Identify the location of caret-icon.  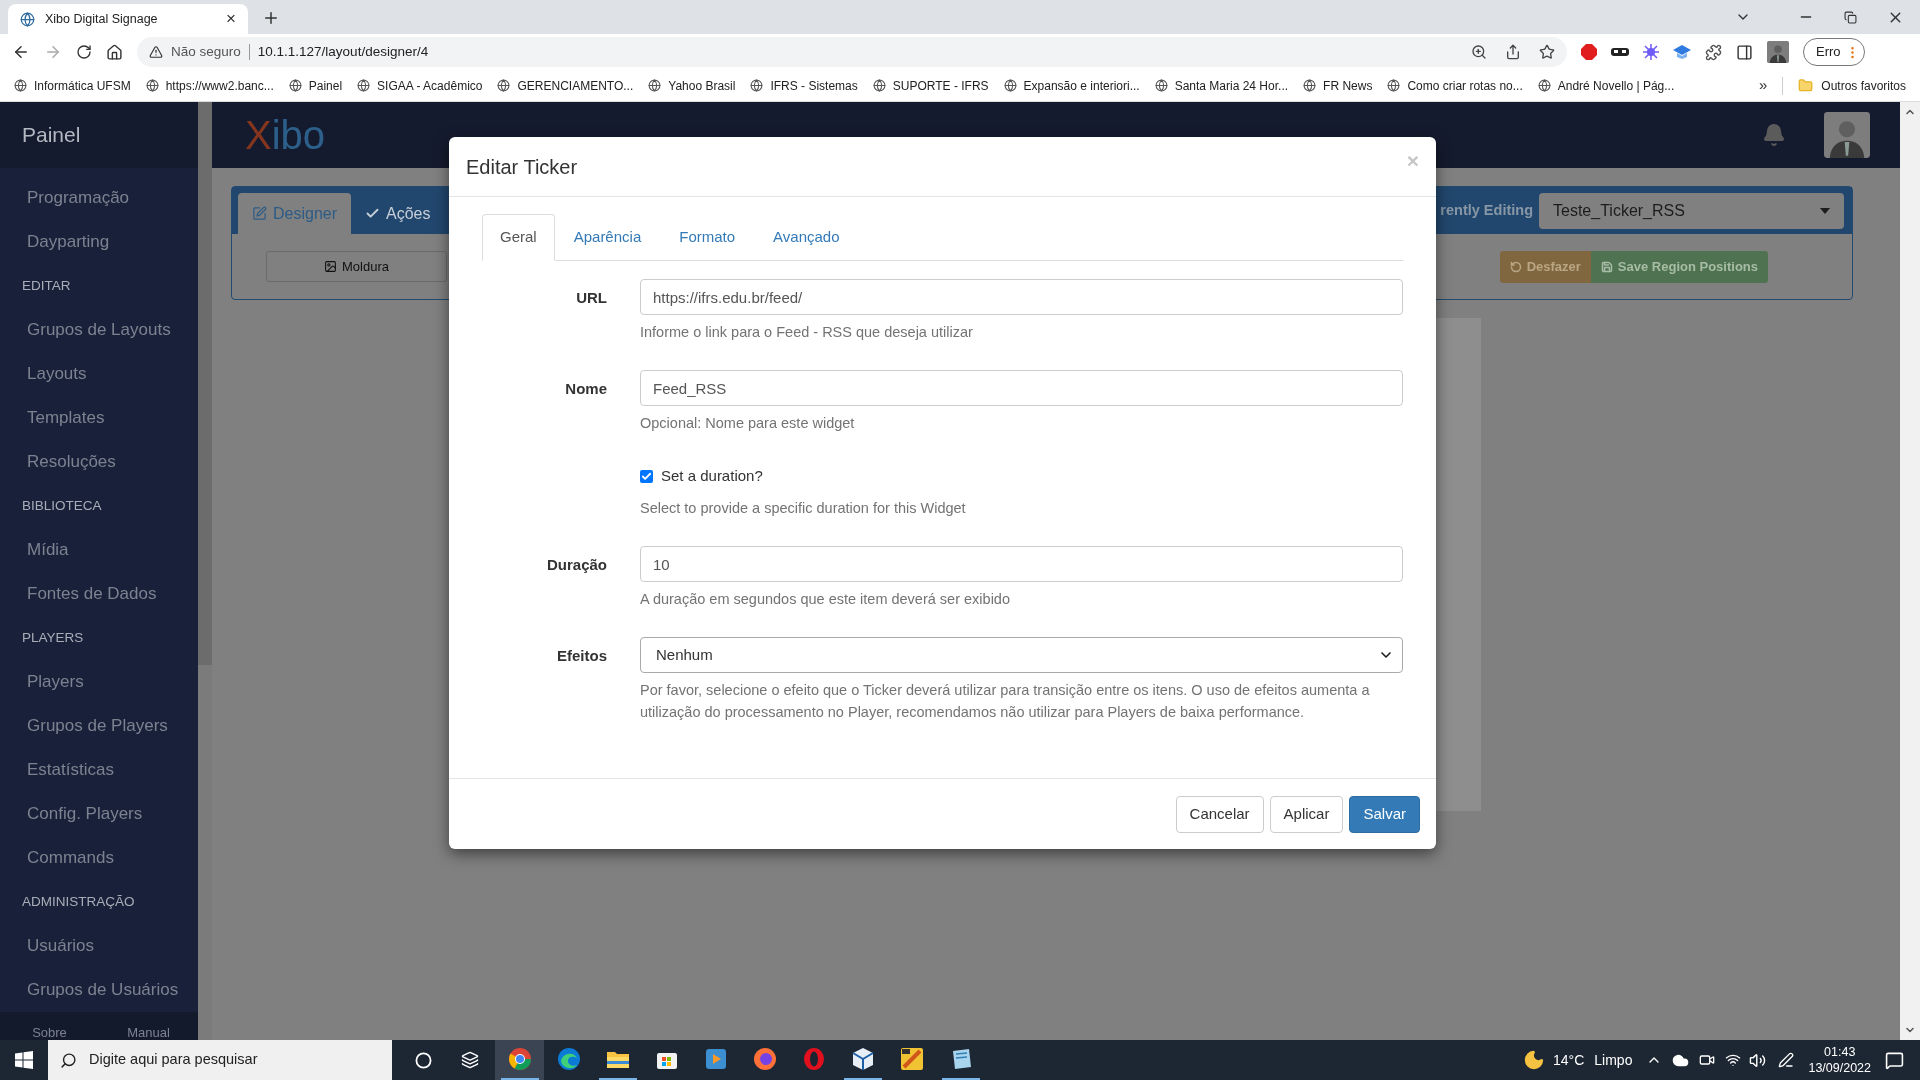
(1825, 210).